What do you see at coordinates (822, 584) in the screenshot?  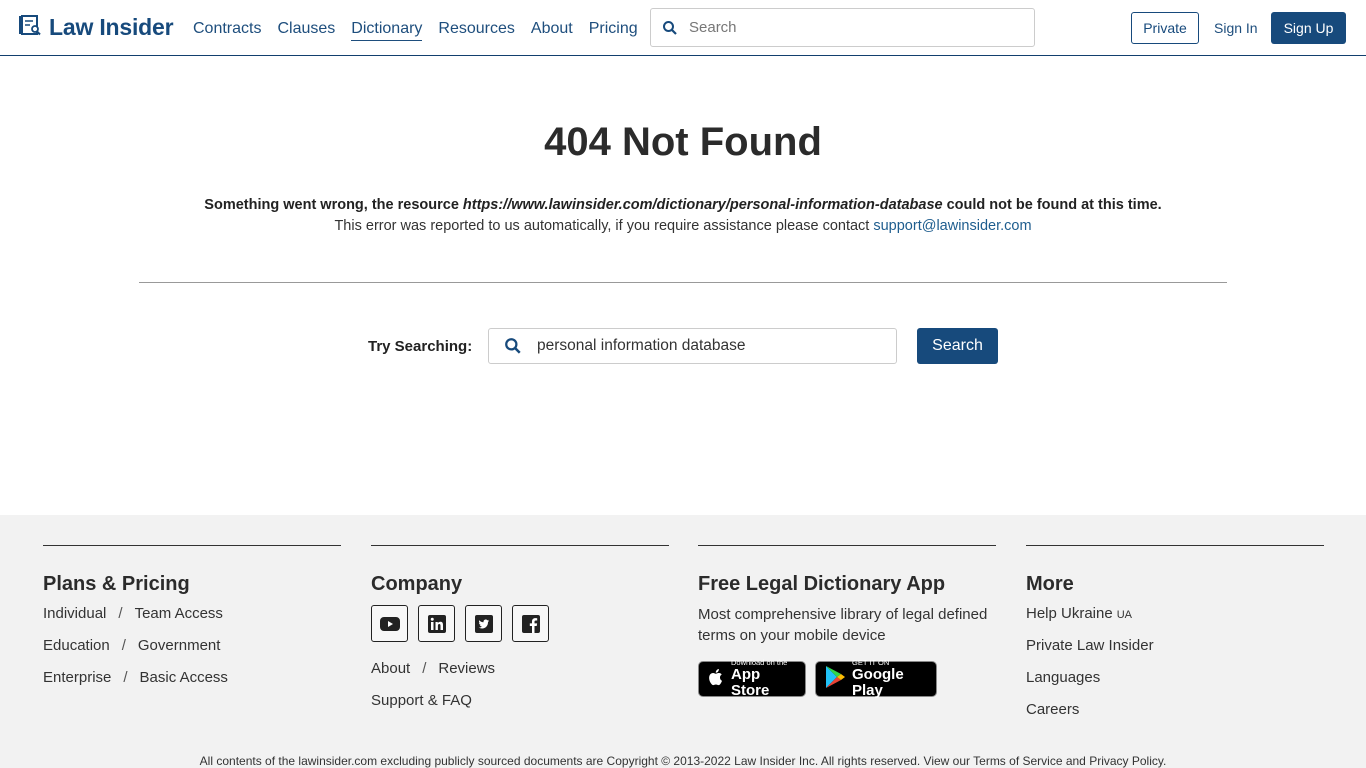 I see `footer-app-title: Free Legal Dictionary App` at bounding box center [822, 584].